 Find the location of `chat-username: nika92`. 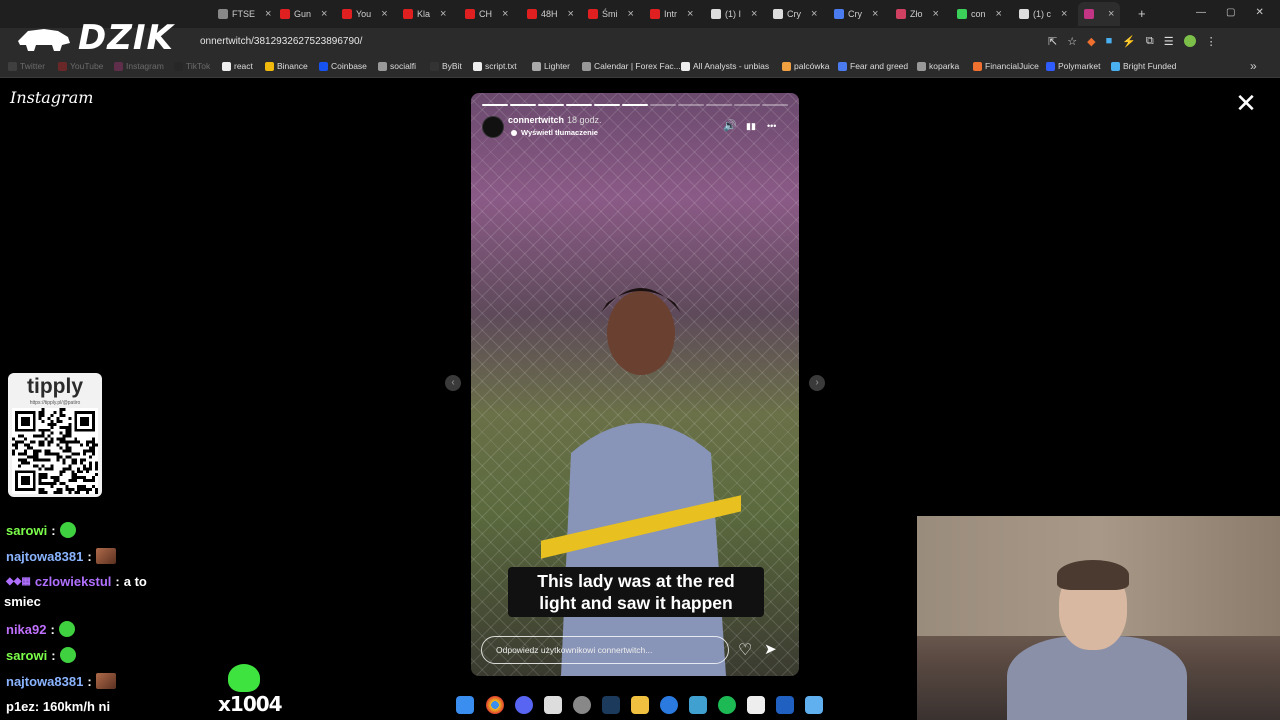

chat-username: nika92 is located at coordinates (26, 629).